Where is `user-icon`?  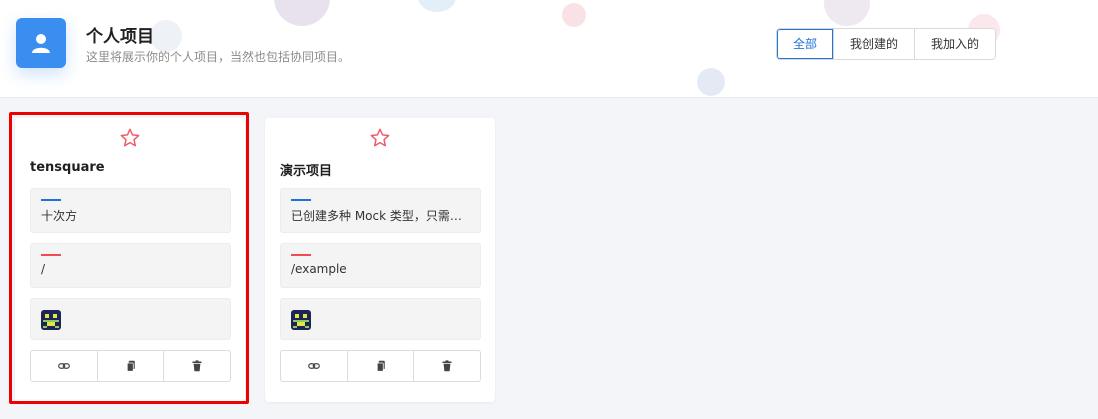 user-icon is located at coordinates (41, 43).